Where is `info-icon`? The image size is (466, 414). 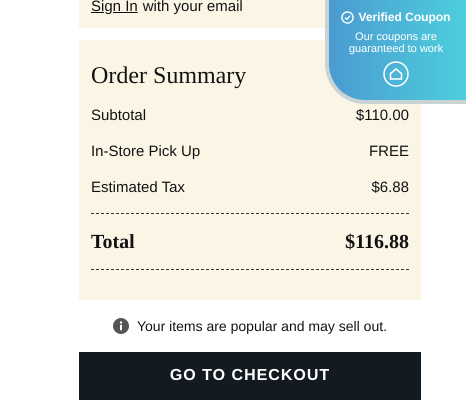 info-icon is located at coordinates (120, 326).